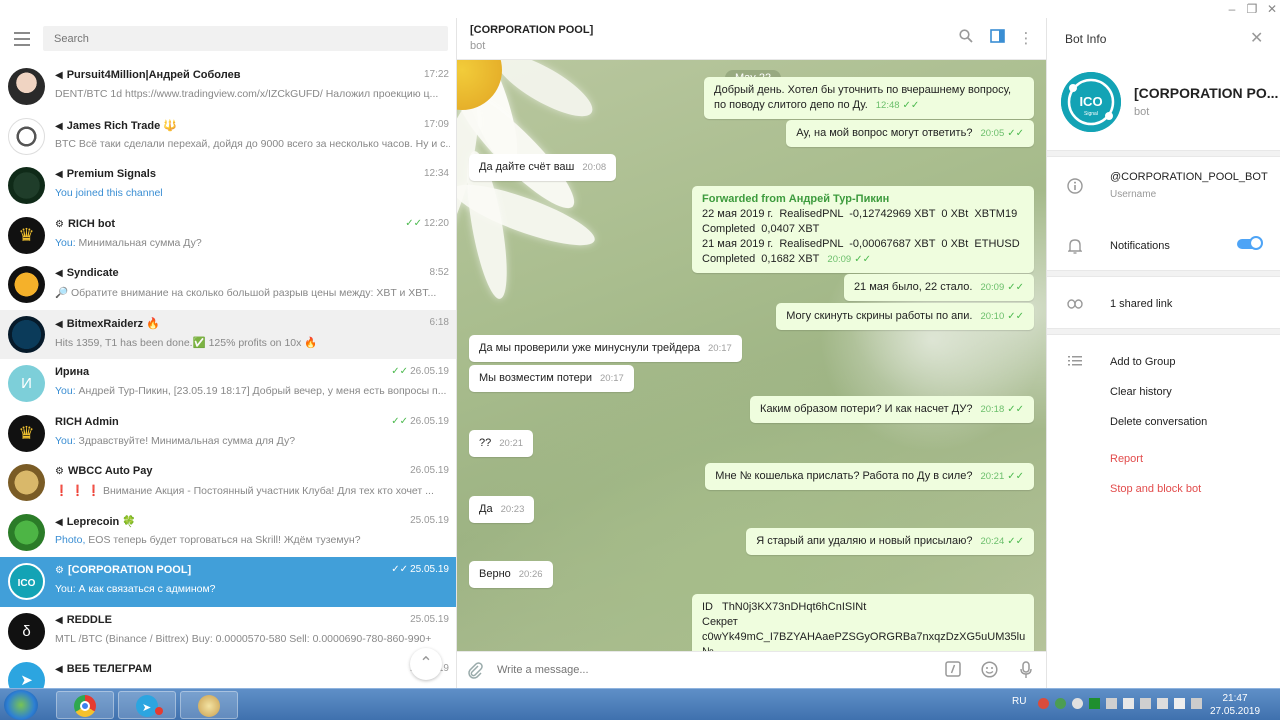 This screenshot has width=1280, height=720. I want to click on incoming-message: Мы возместим потери 20:17, so click(551, 378).